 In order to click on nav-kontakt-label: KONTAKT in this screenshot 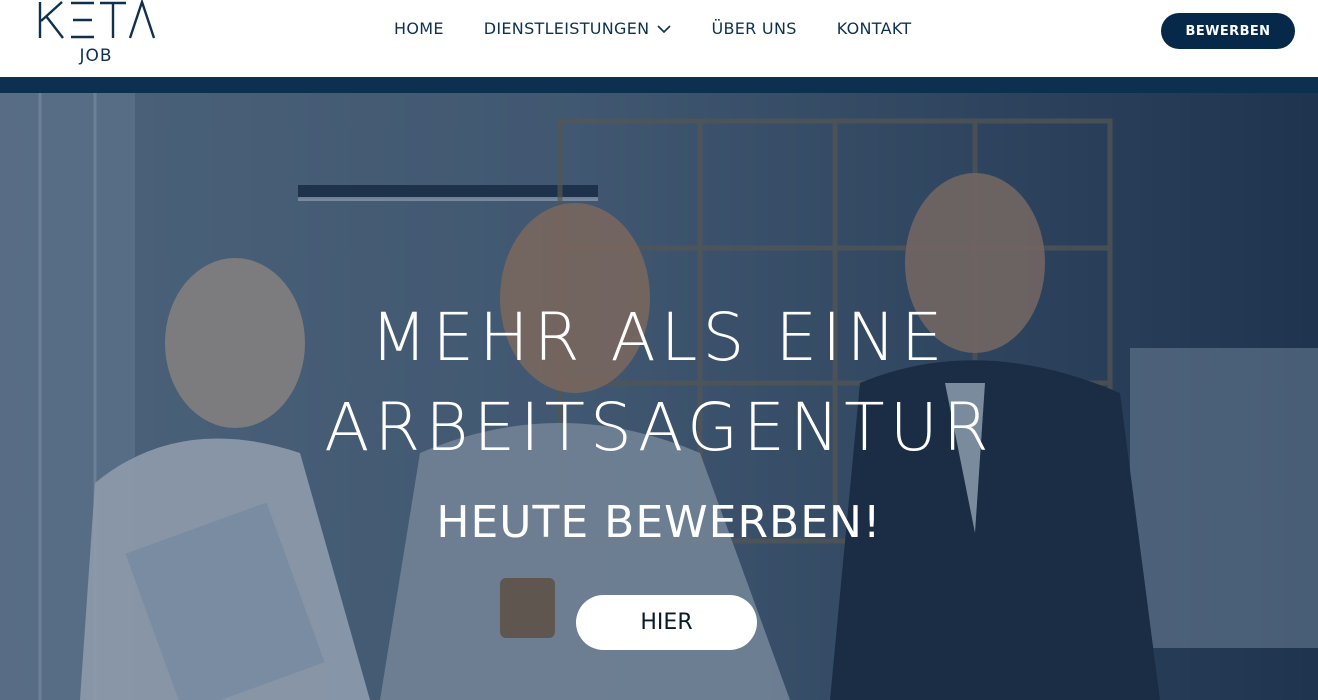, I will do `click(874, 28)`.